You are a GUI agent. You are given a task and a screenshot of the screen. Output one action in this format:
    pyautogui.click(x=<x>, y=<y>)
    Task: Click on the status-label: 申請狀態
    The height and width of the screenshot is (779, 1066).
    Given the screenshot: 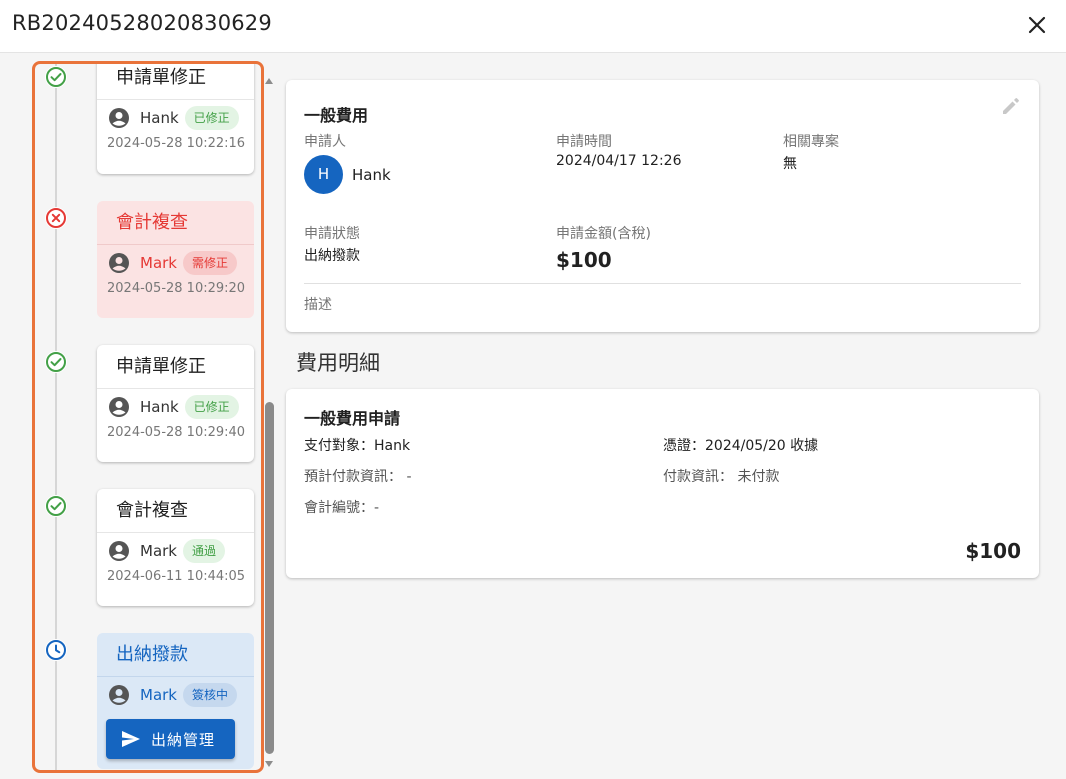 What is the action you would take?
    pyautogui.click(x=332, y=234)
    